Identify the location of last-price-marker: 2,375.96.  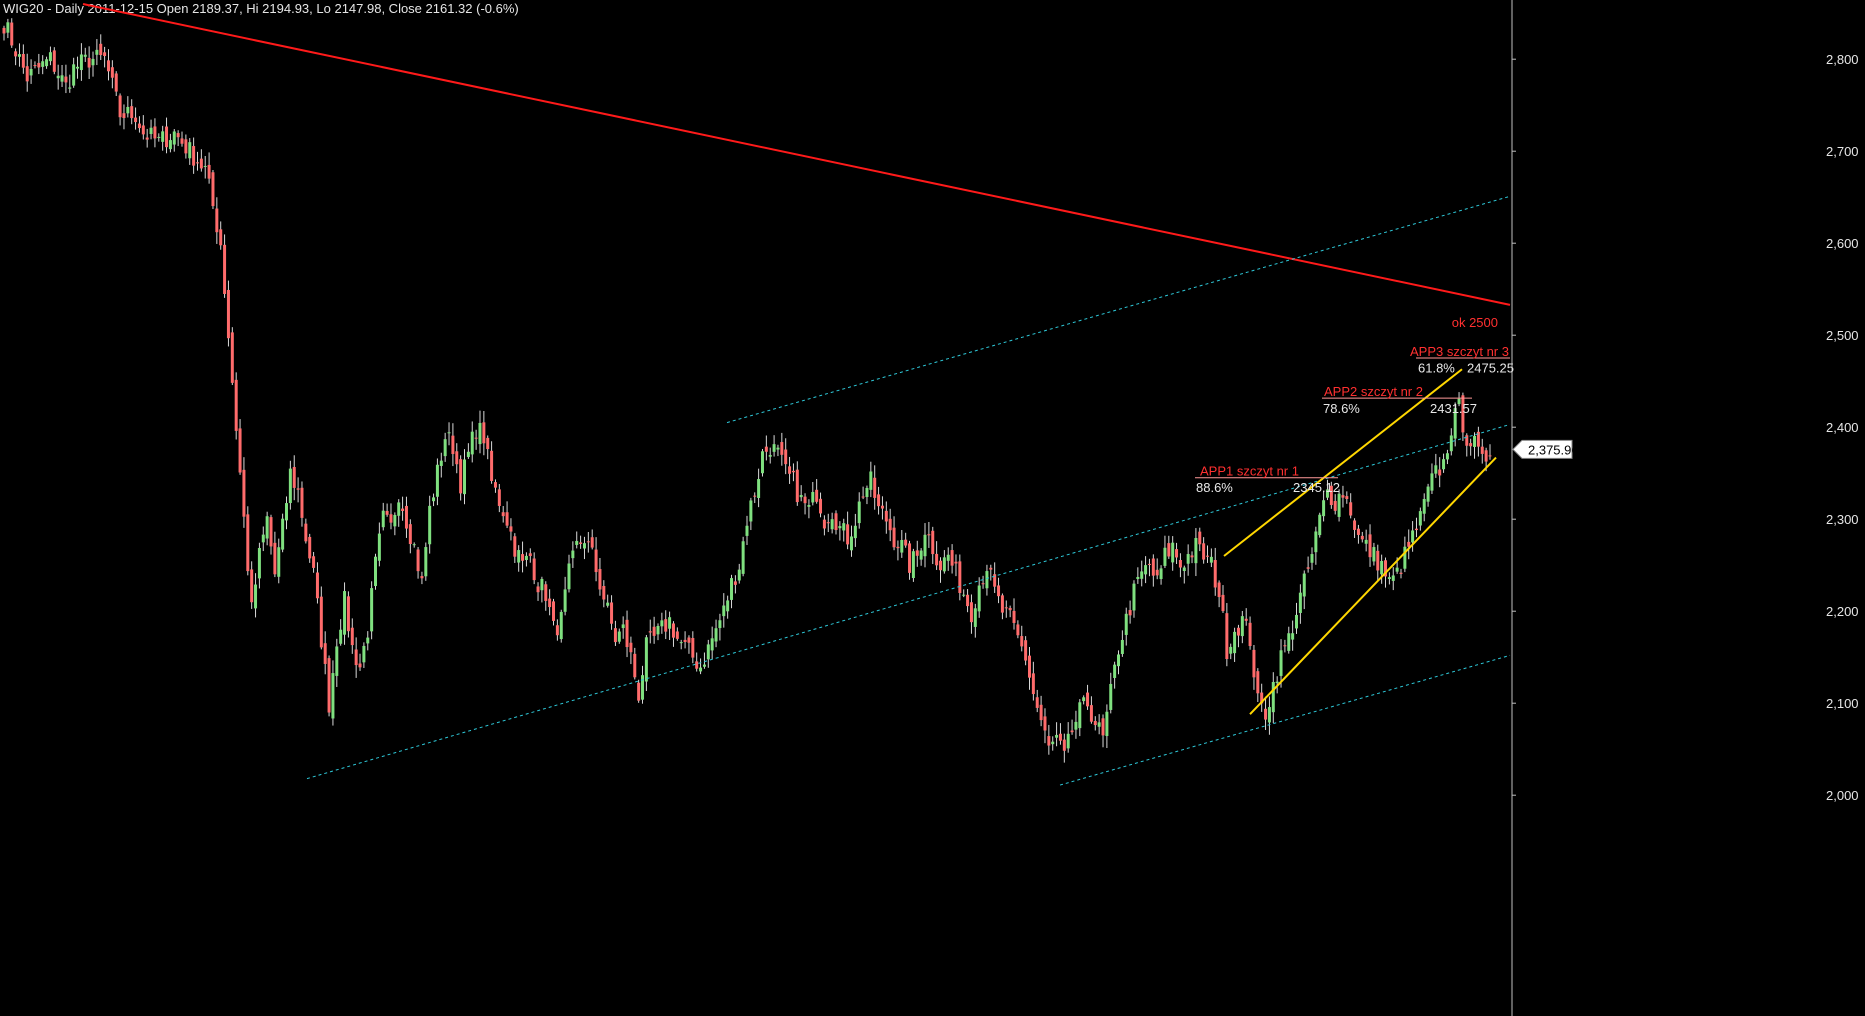
(1545, 449).